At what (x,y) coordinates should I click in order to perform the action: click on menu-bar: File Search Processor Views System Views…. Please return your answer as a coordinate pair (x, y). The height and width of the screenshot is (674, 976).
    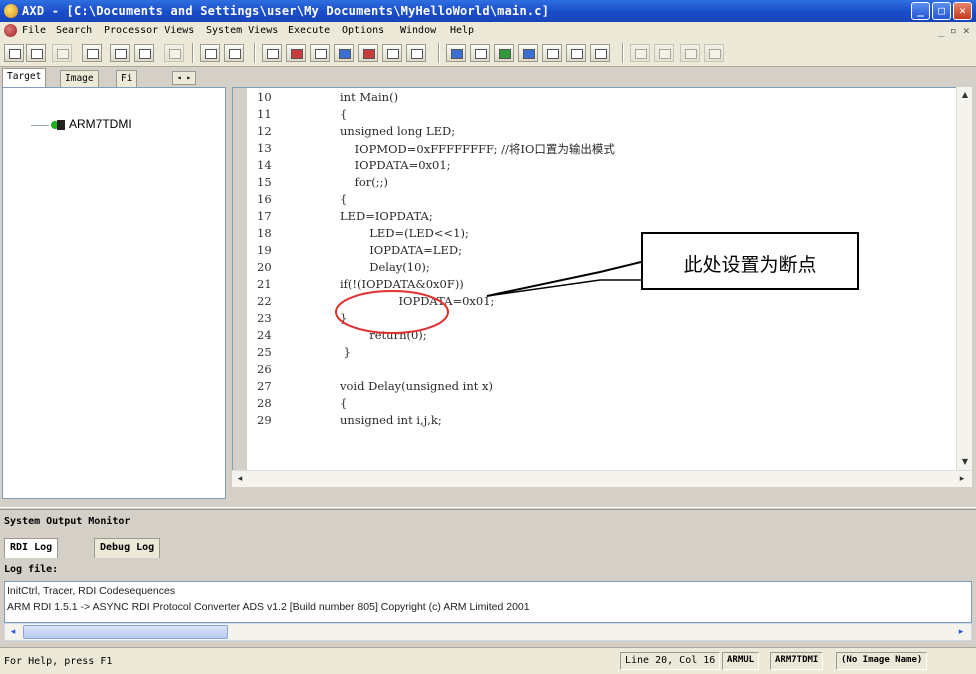
    Looking at the image, I should click on (488, 30).